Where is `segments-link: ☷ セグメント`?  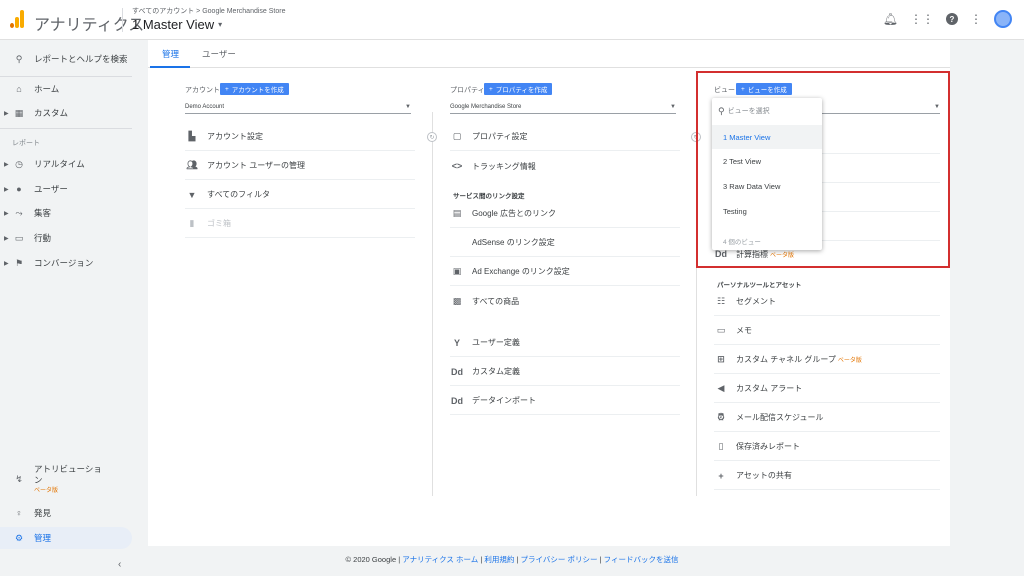 segments-link: ☷ セグメント is located at coordinates (827, 302).